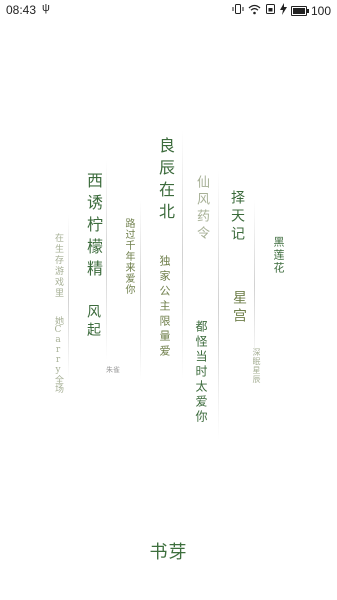  I want to click on status-indicators: 100, so click(281, 11).